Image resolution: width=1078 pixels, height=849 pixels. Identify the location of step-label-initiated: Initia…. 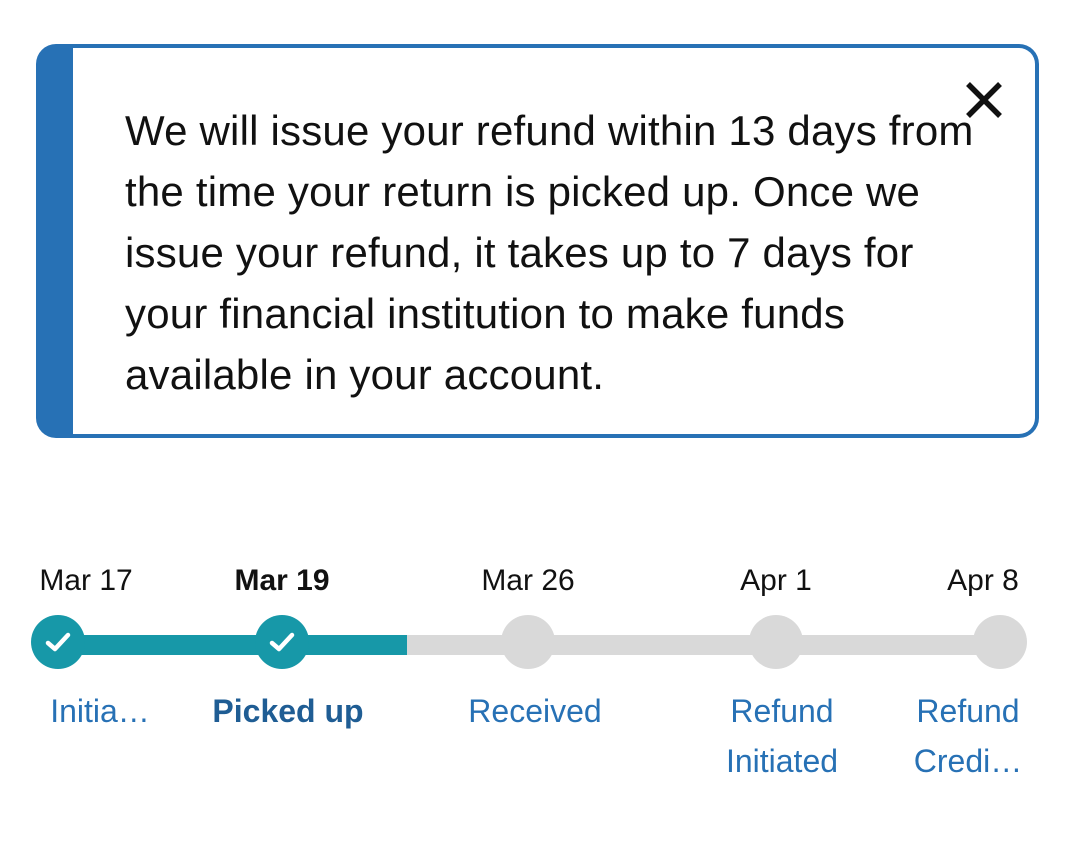
(100, 711).